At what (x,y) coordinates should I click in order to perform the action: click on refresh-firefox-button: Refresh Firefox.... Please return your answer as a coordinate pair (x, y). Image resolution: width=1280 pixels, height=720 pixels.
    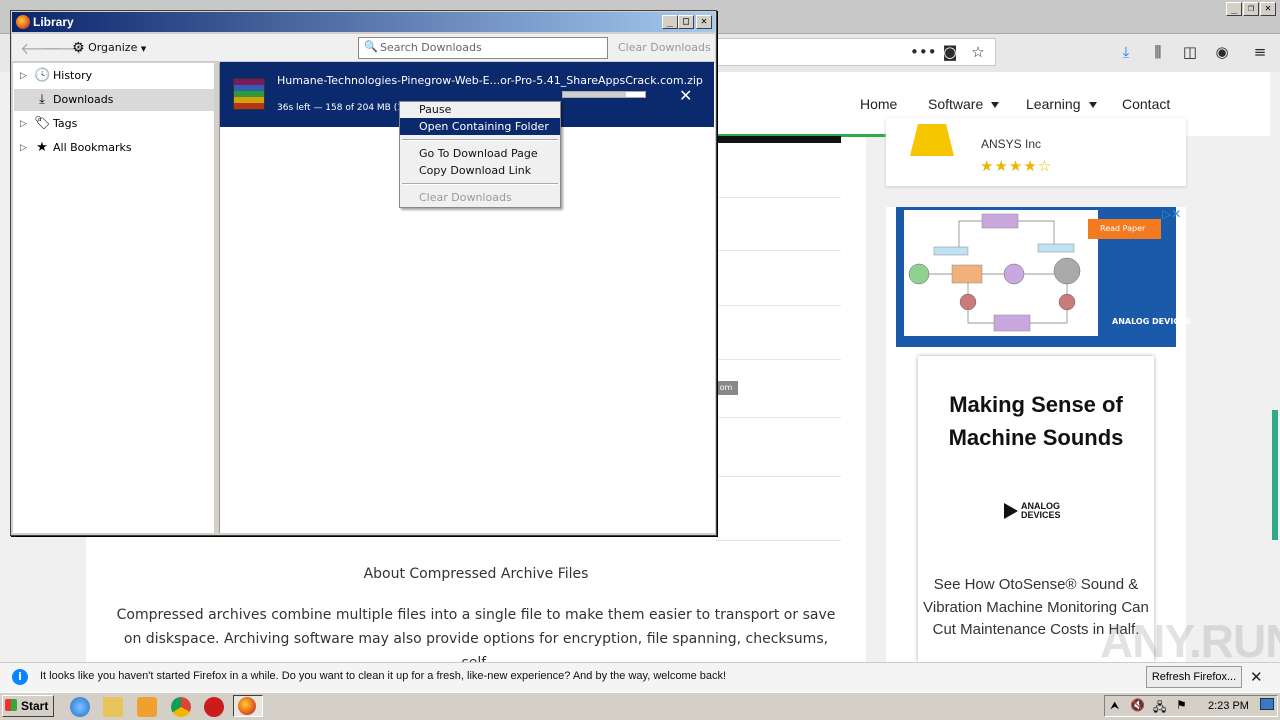
    Looking at the image, I should click on (1194, 677).